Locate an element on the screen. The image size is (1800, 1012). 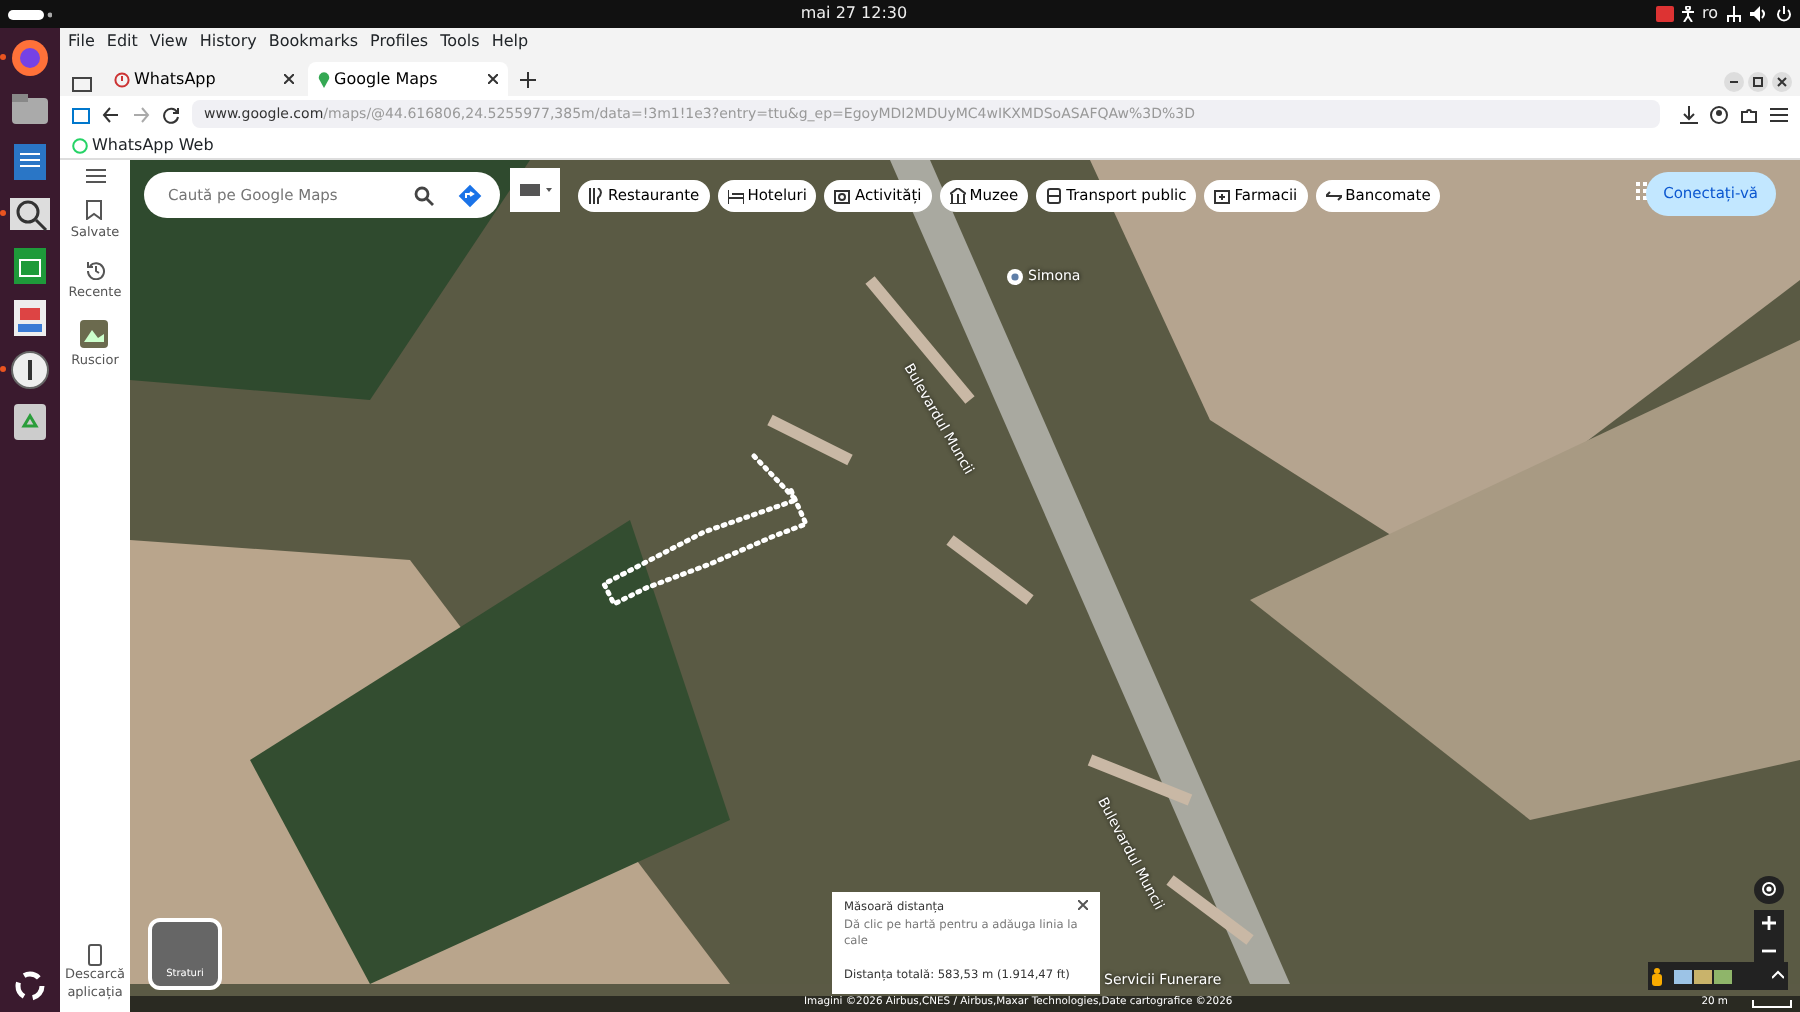
network-icon is located at coordinates (1733, 14).